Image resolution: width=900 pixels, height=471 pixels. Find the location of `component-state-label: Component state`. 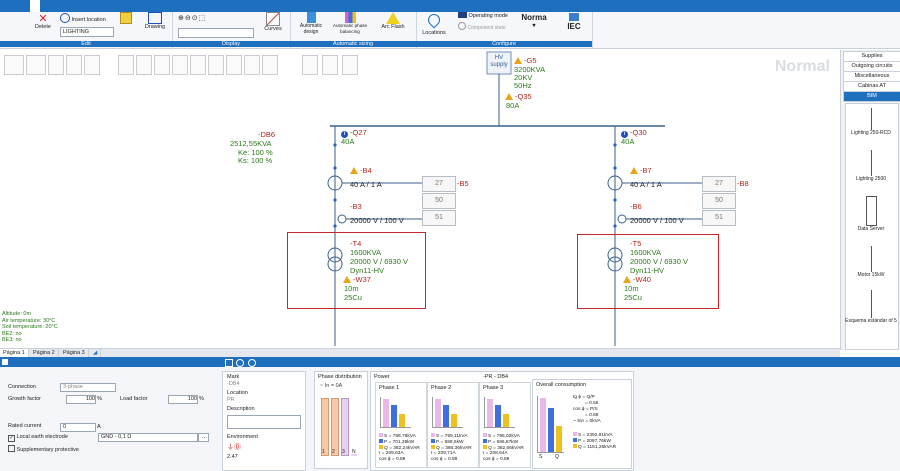

component-state-label: Component state is located at coordinates (486, 28).